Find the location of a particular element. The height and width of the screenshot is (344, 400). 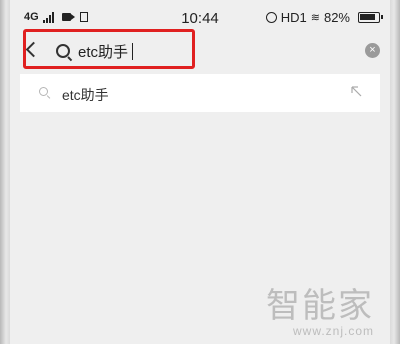

highlight-annotation is located at coordinates (109, 49).